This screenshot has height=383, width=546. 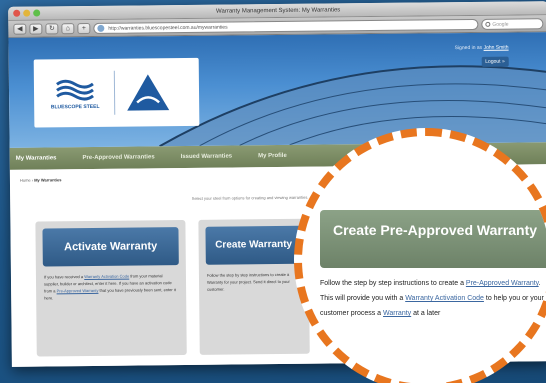 What do you see at coordinates (37, 13) in the screenshot?
I see `zoom-window-button` at bounding box center [37, 13].